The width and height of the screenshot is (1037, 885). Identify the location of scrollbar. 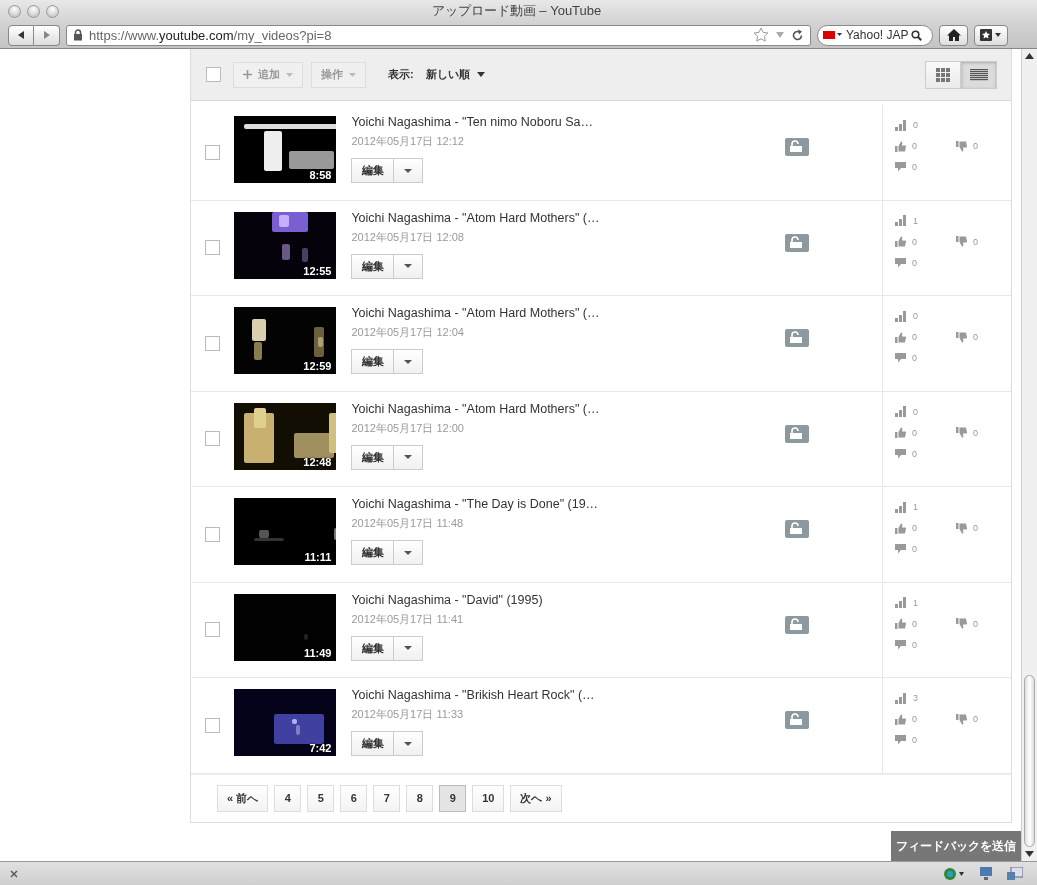
(1029, 455).